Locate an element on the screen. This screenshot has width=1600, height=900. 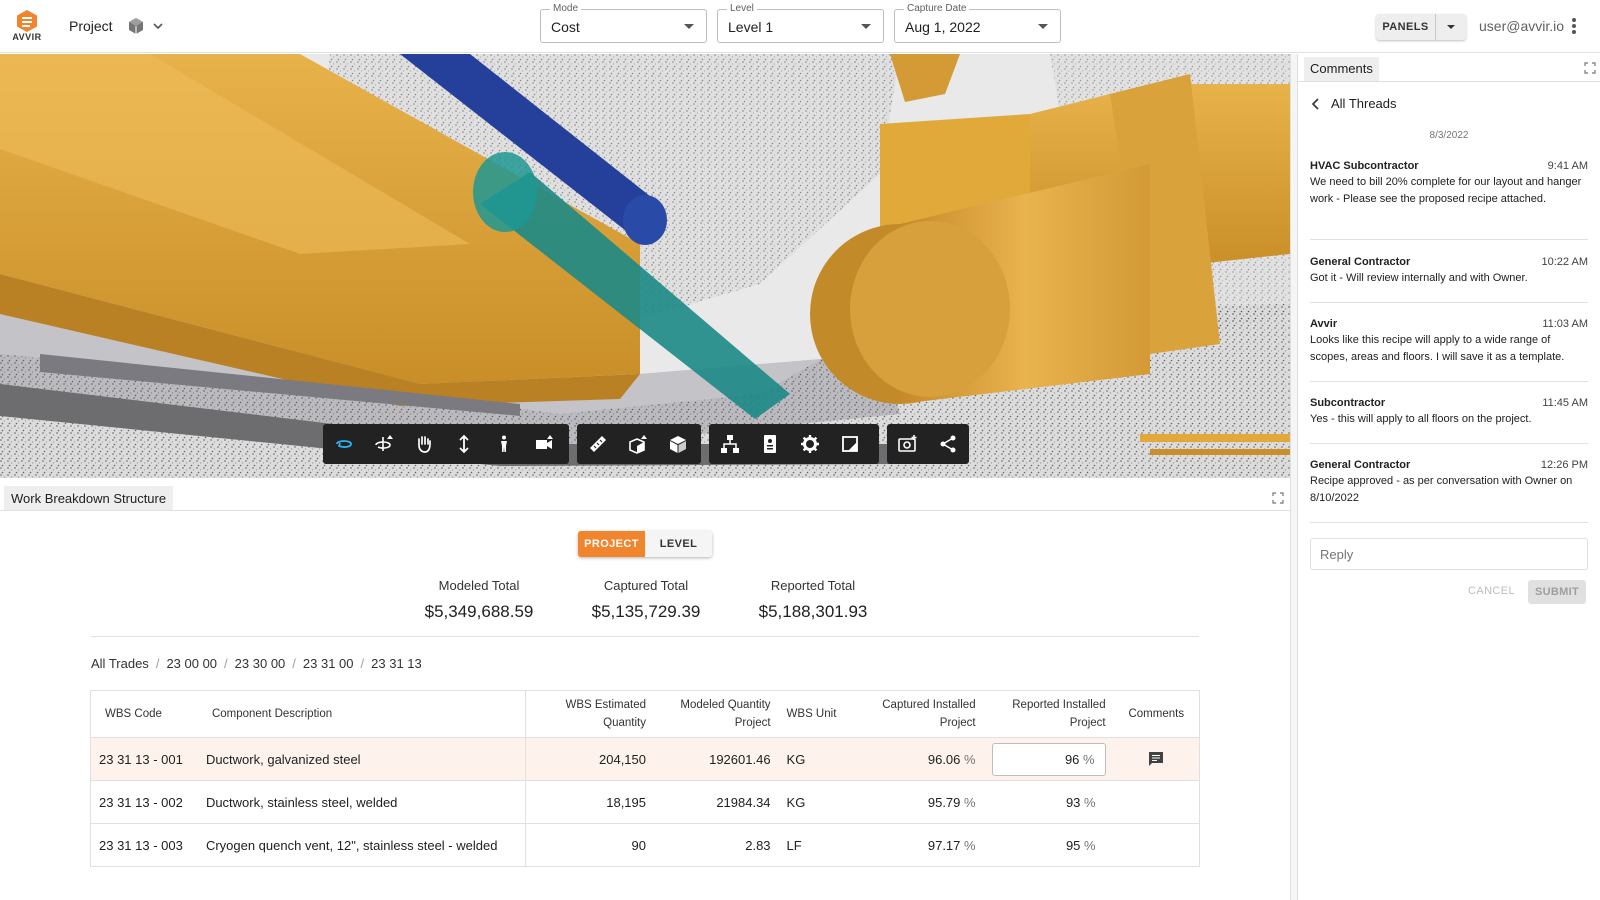
scope-toggle: PROJECT LEVEL is located at coordinates (645, 544).